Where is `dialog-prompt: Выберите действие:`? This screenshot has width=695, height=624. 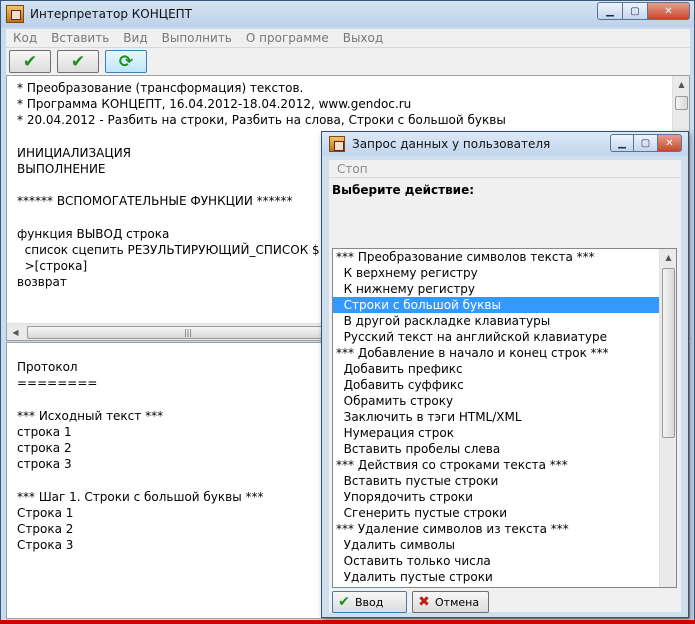
dialog-prompt: Выберите действие: is located at coordinates (403, 190).